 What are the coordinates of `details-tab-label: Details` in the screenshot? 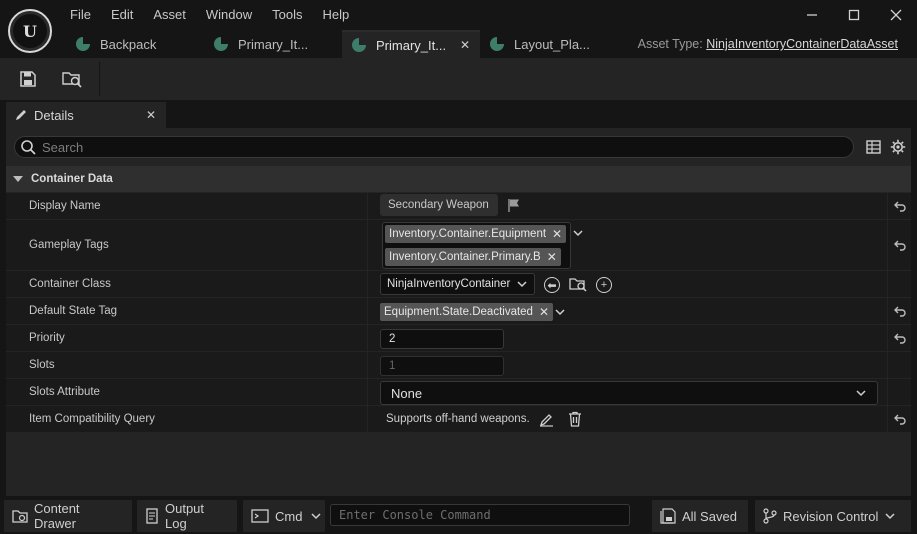 It's located at (54, 115).